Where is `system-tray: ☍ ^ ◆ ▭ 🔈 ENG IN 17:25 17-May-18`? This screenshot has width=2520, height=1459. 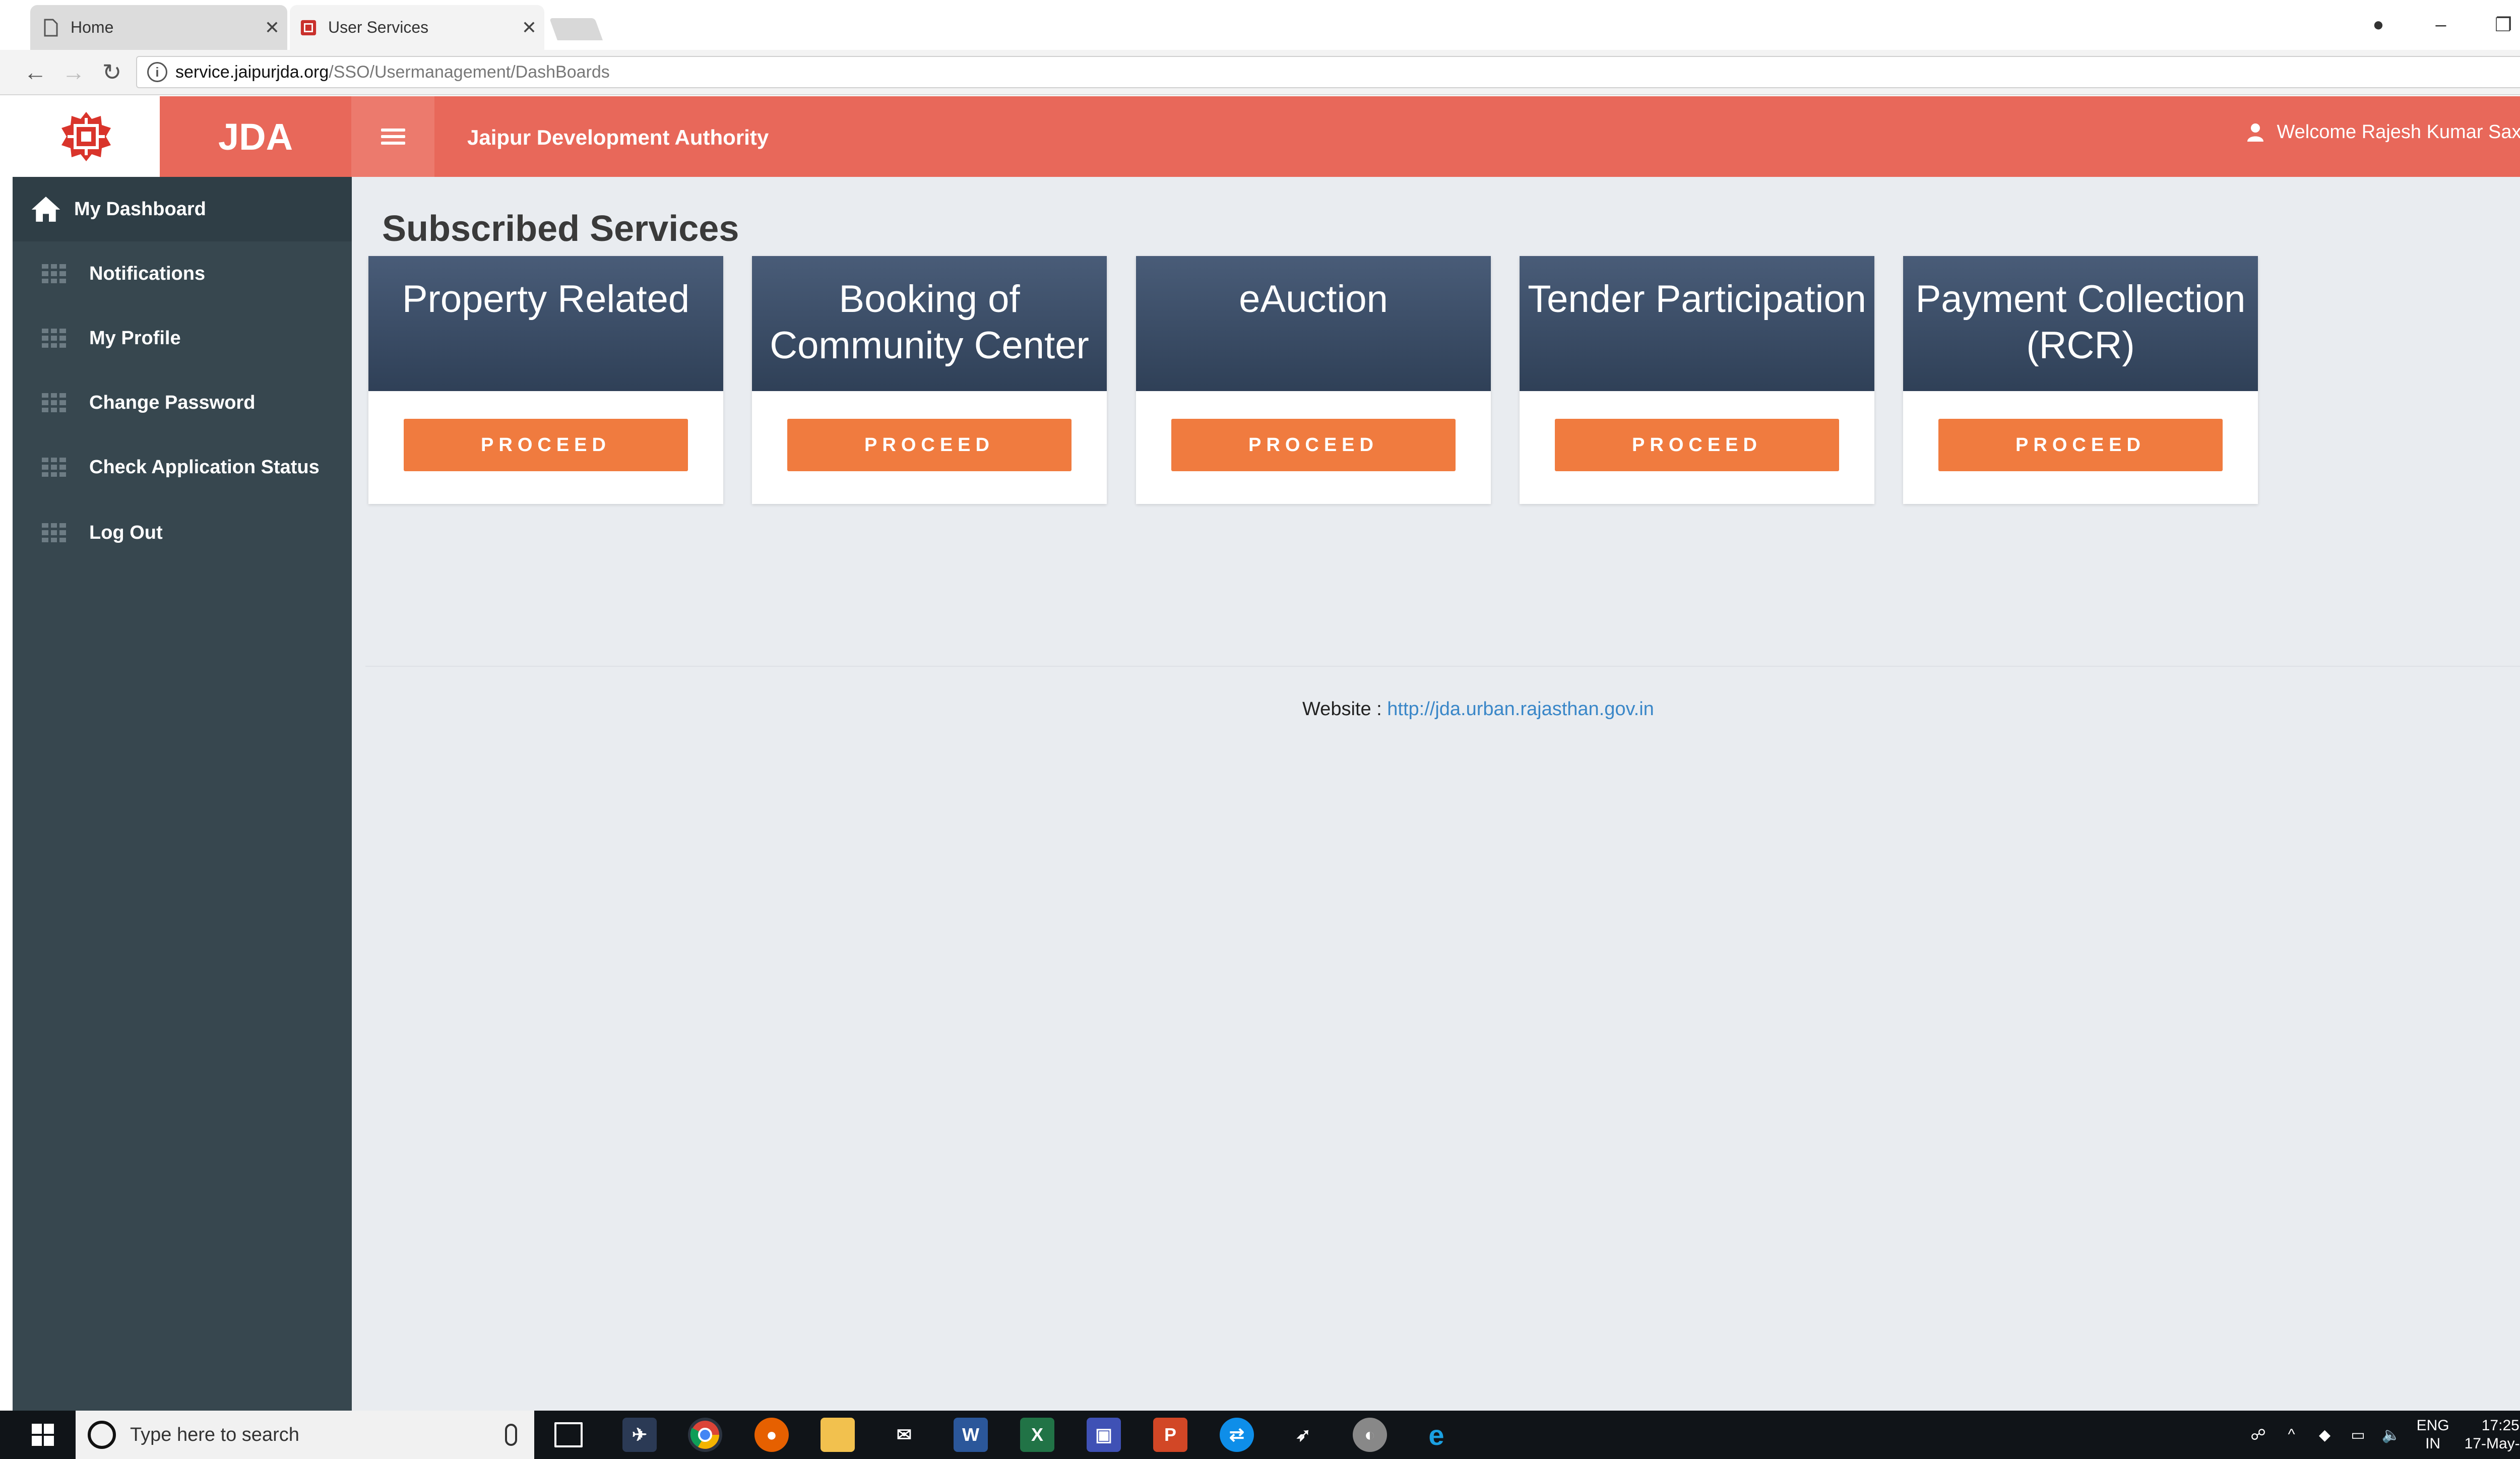
system-tray: ☍ ^ ◆ ▭ 🔈 ENG IN 17:25 17-May-18 is located at coordinates (2377, 1435).